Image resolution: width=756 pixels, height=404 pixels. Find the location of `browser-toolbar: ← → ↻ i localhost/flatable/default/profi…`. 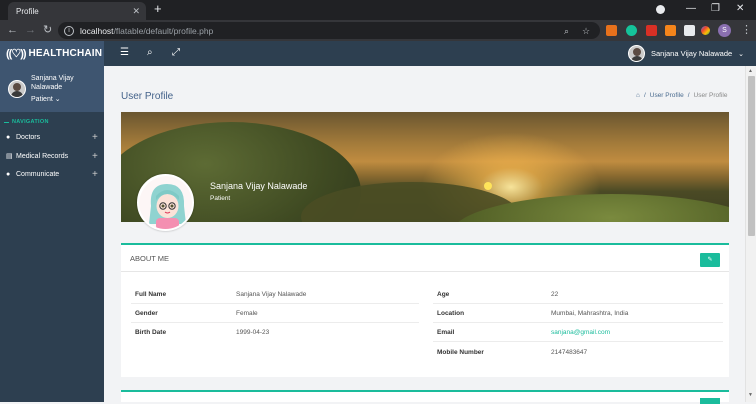

browser-toolbar: ← → ↻ i localhost/flatable/default/profi… is located at coordinates (378, 30).